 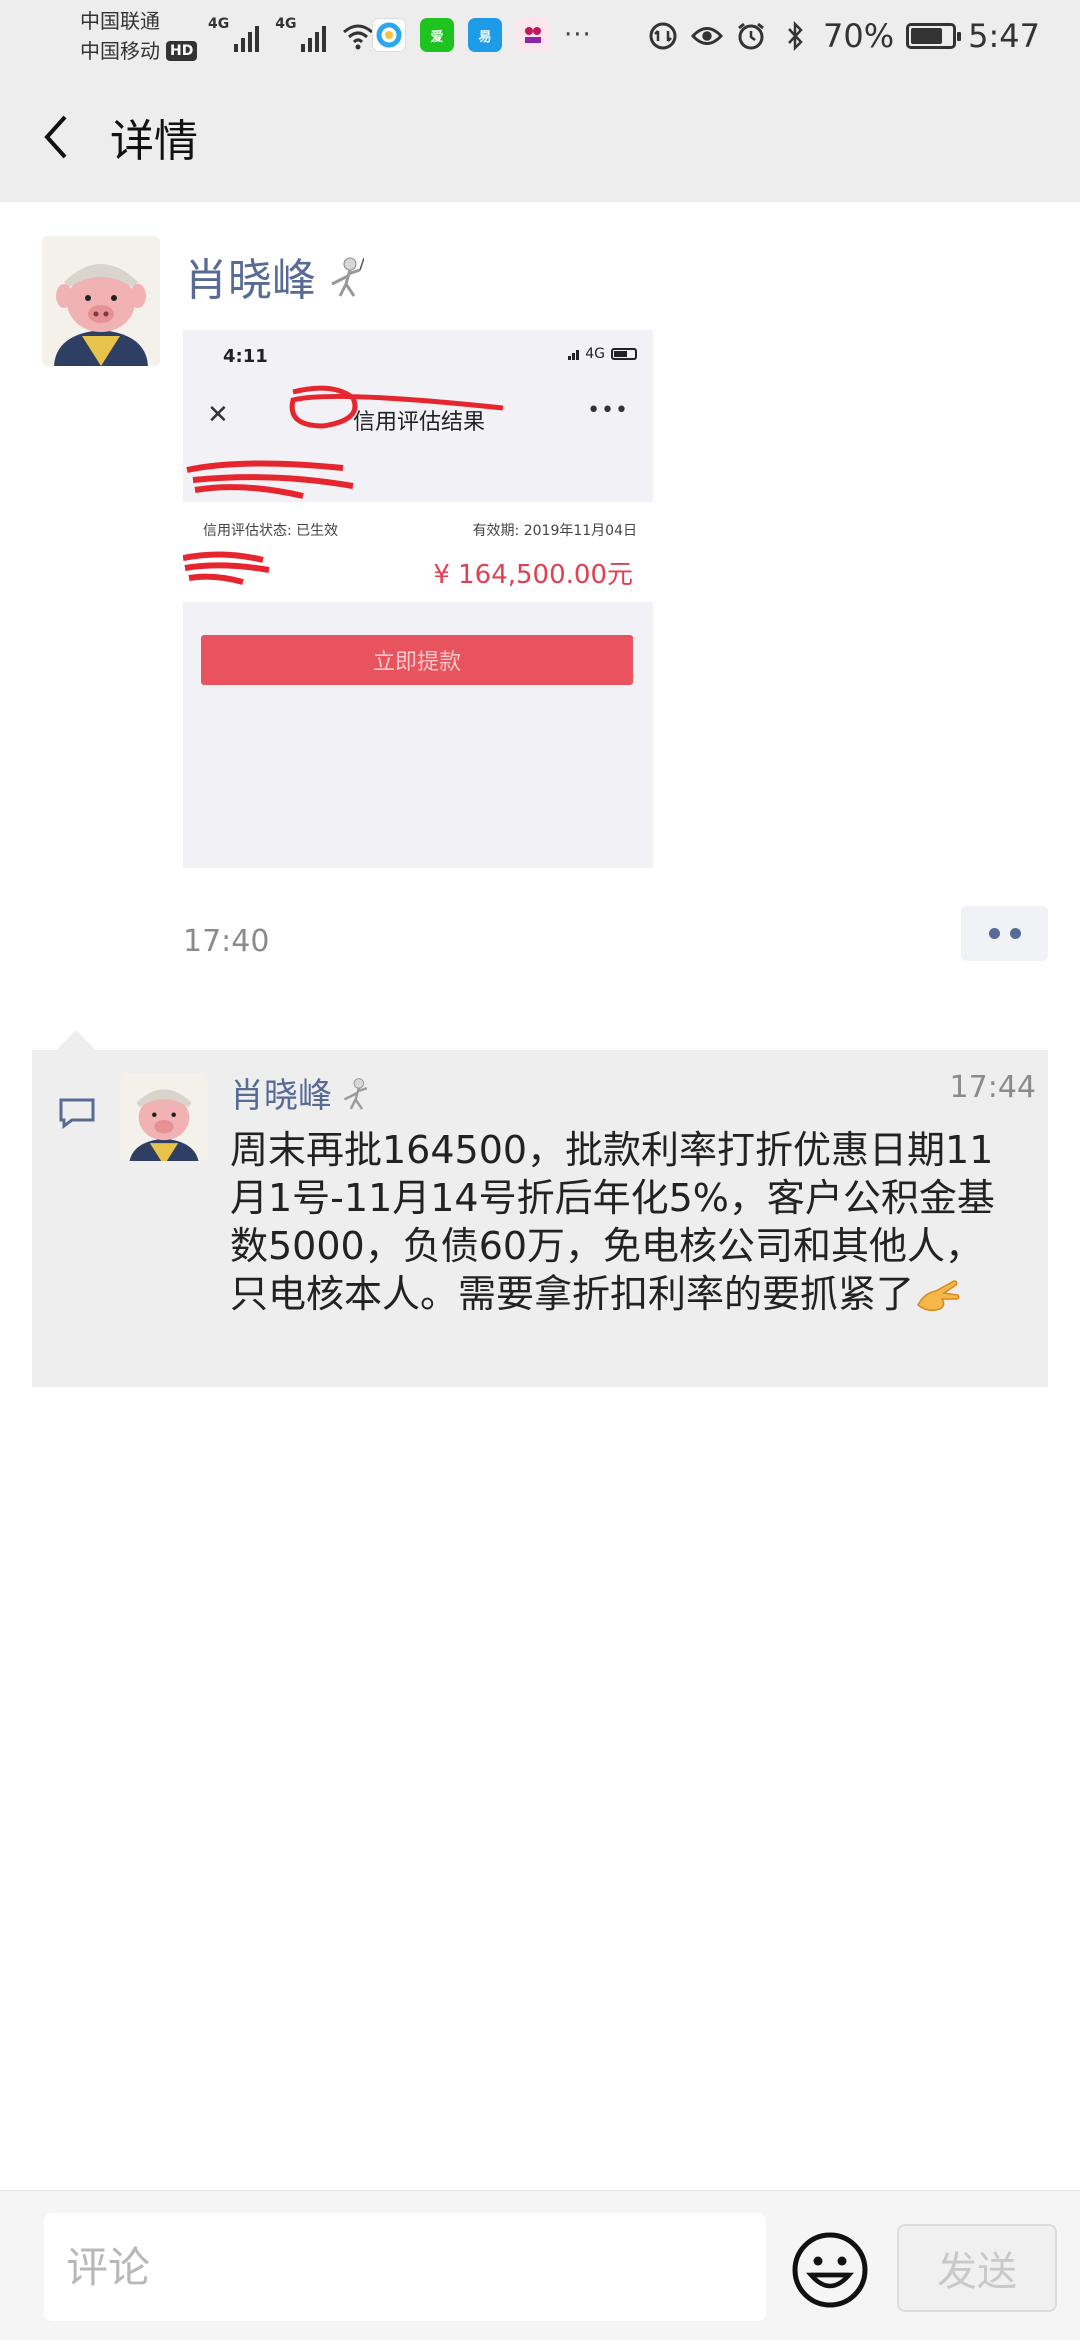 I want to click on clock: 5:47, so click(x=1004, y=36).